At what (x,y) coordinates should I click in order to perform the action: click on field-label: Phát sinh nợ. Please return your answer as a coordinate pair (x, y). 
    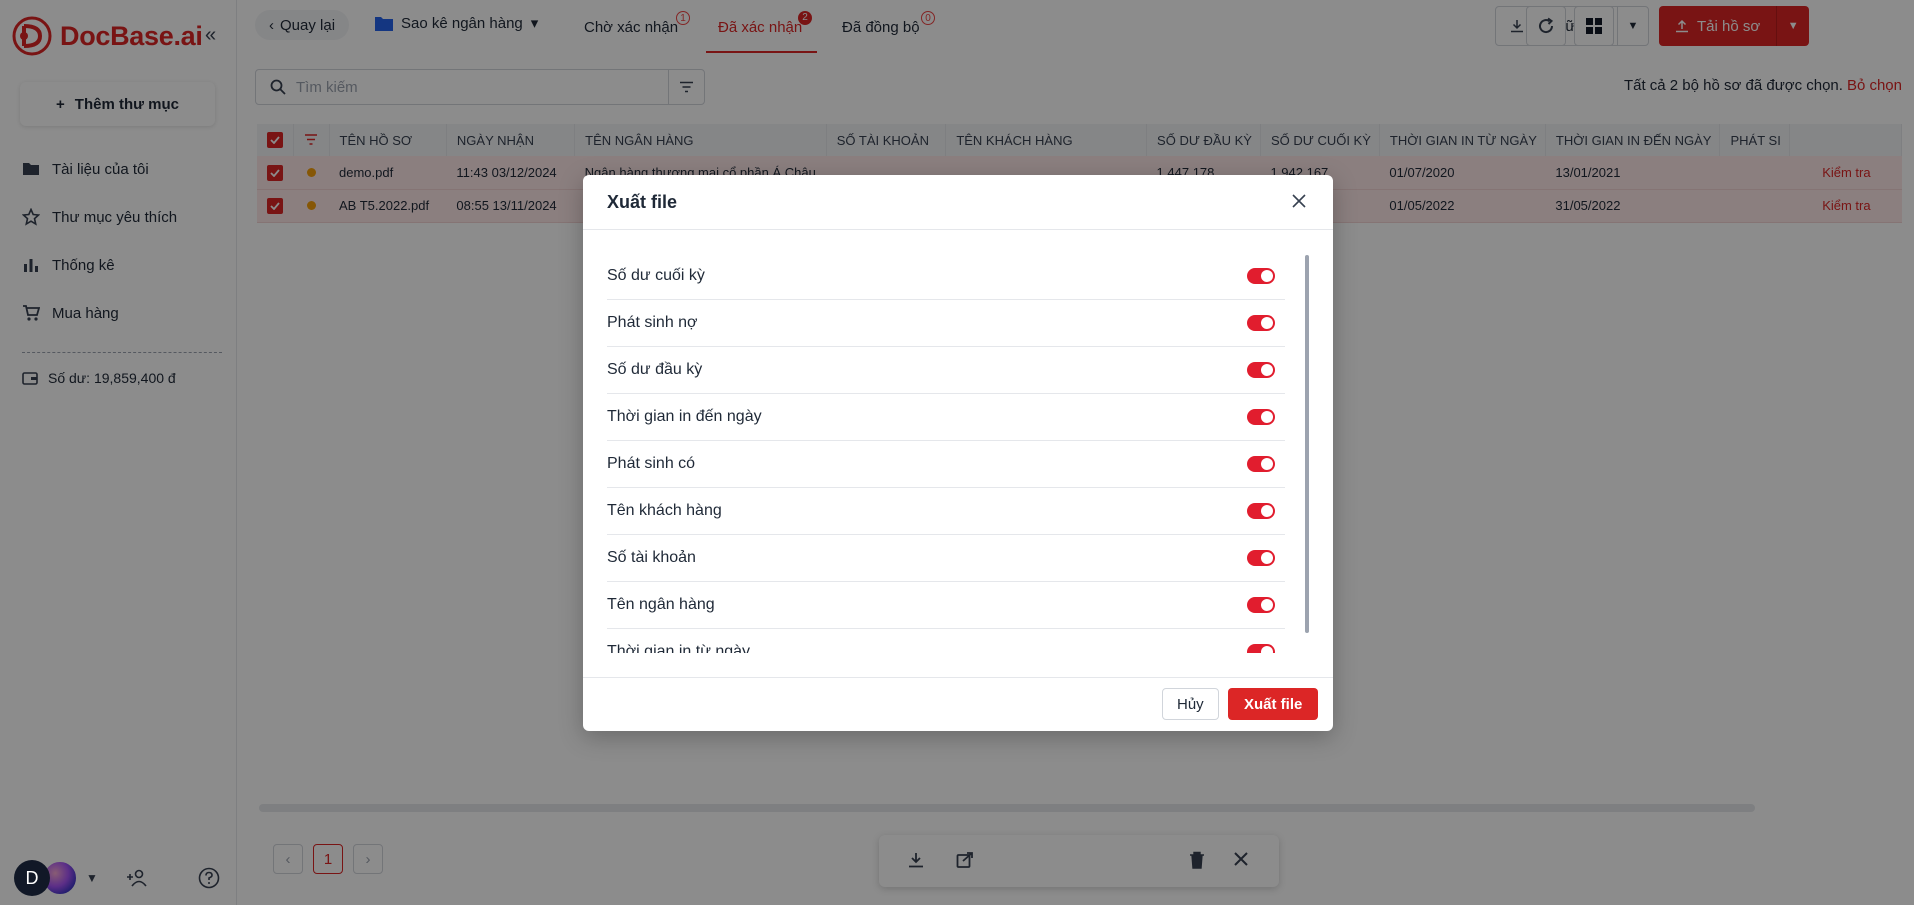
    Looking at the image, I should click on (652, 322).